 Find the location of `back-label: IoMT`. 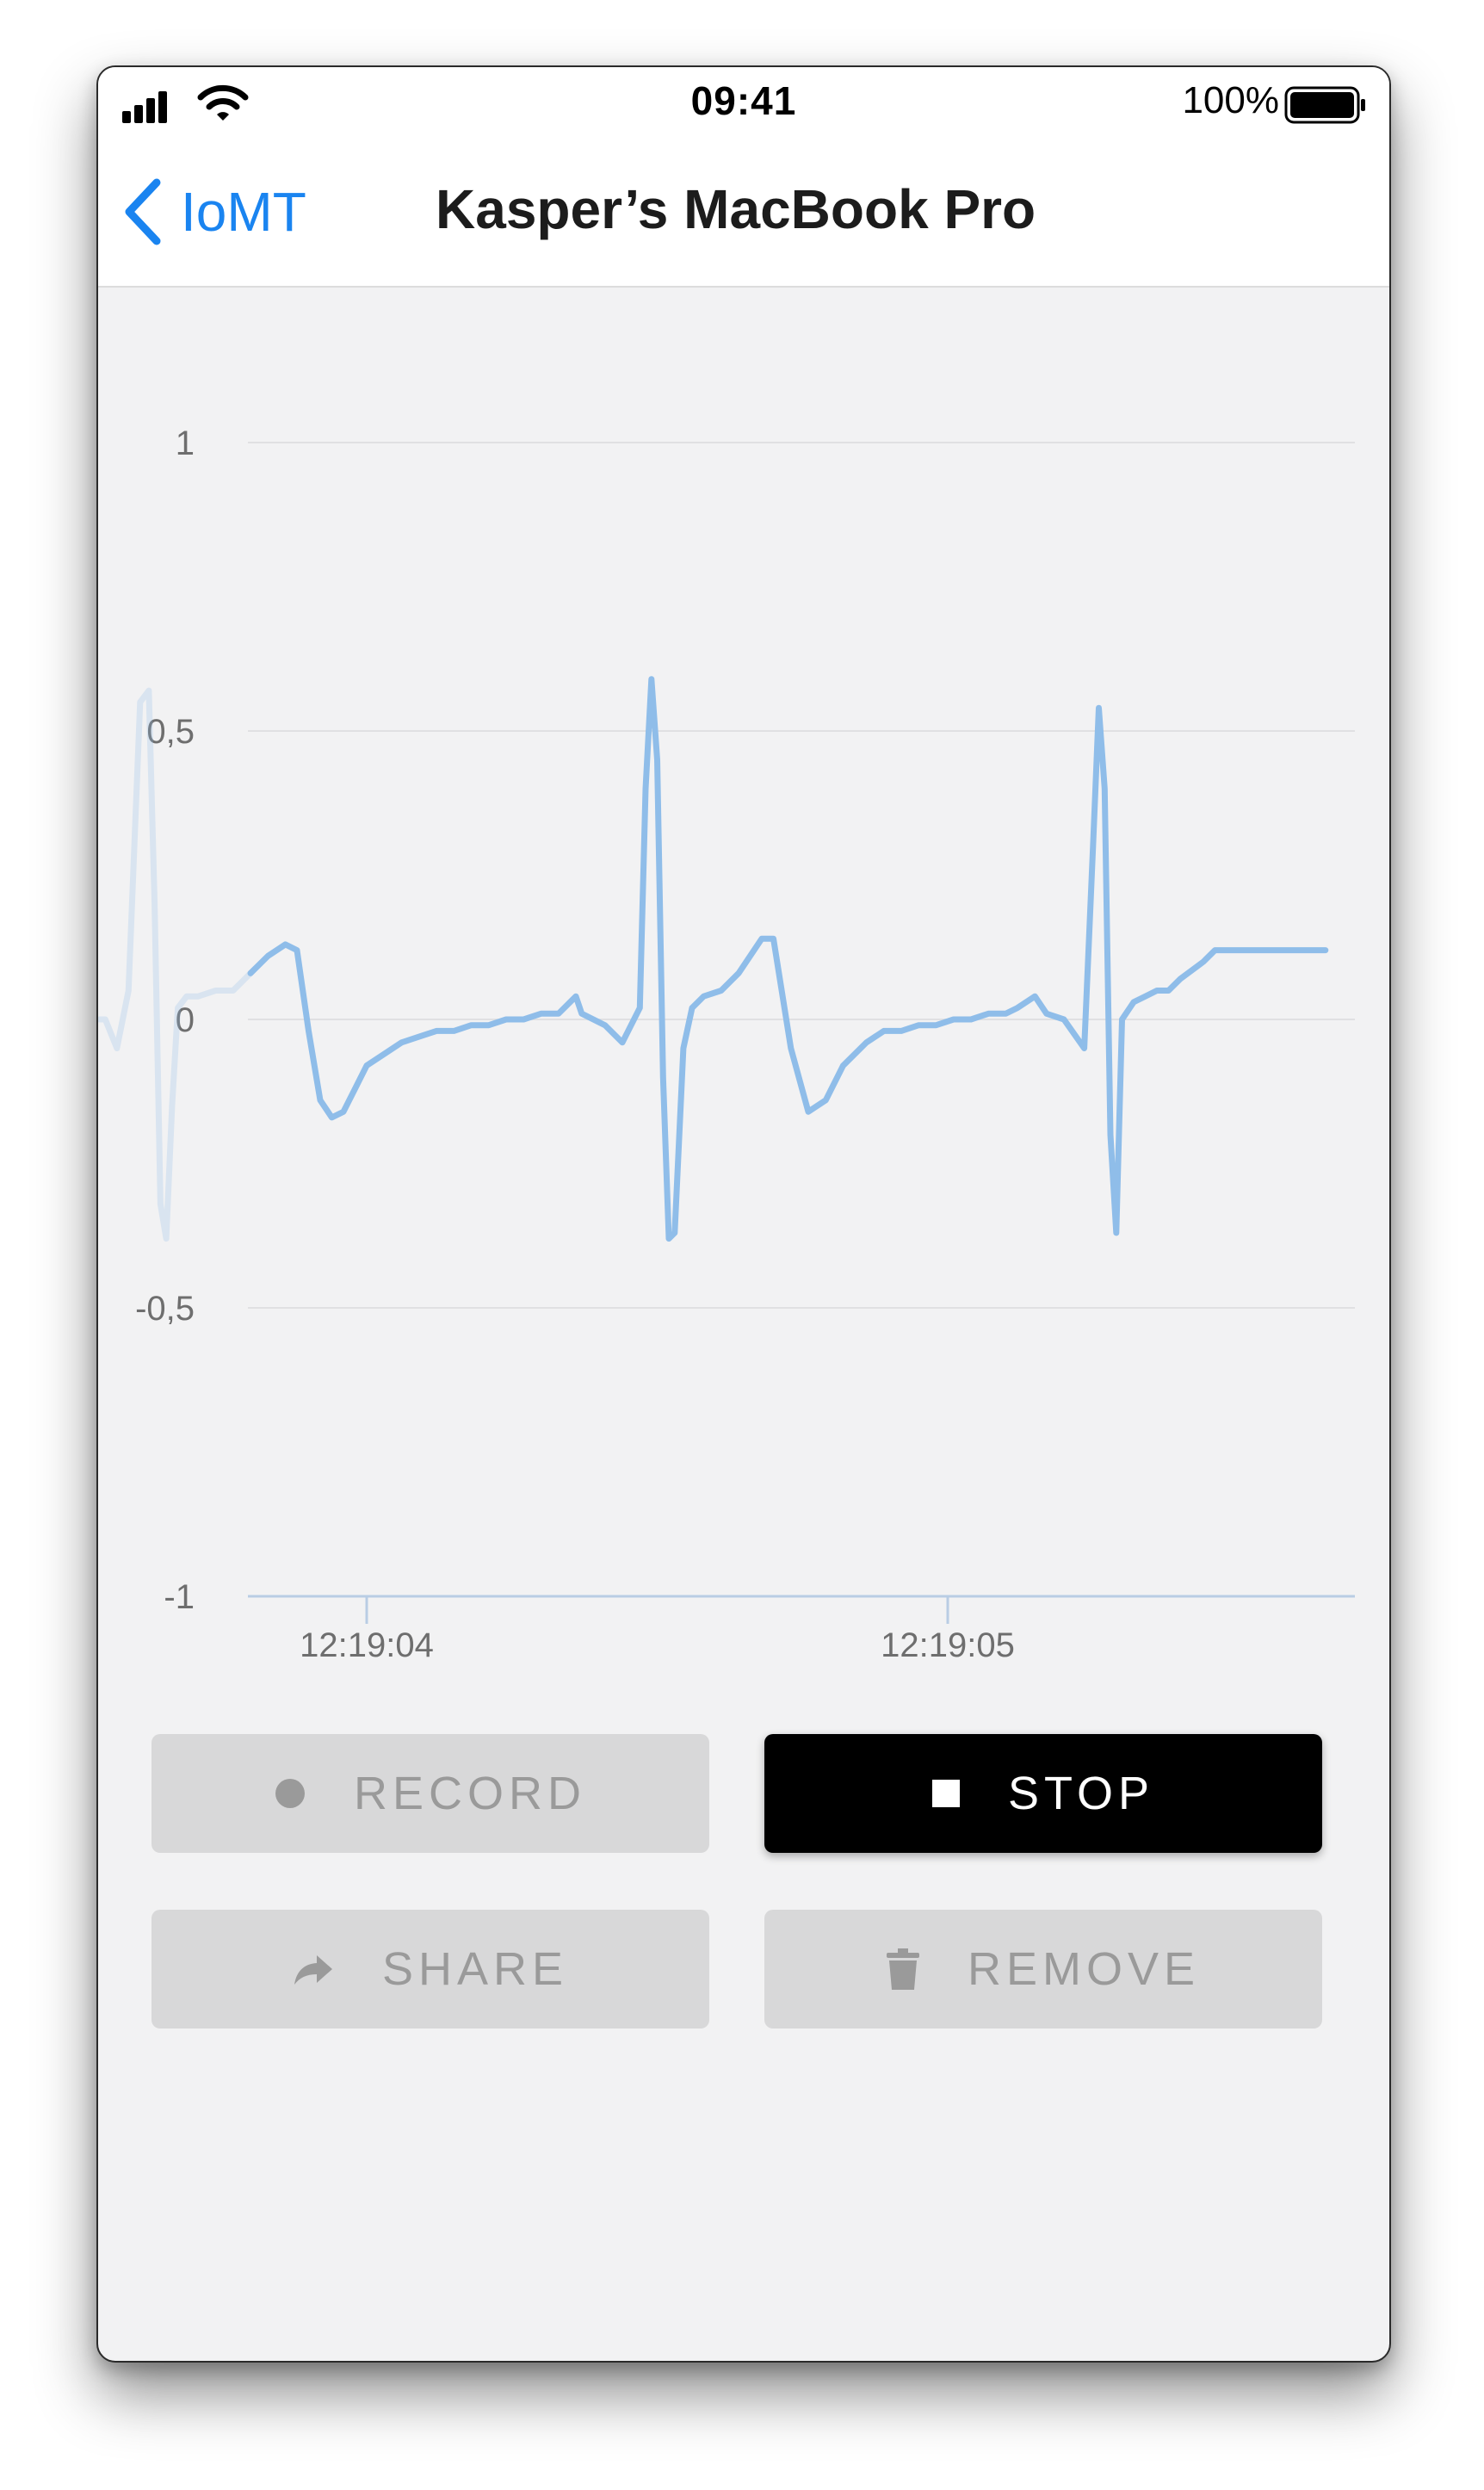

back-label: IoMT is located at coordinates (243, 212).